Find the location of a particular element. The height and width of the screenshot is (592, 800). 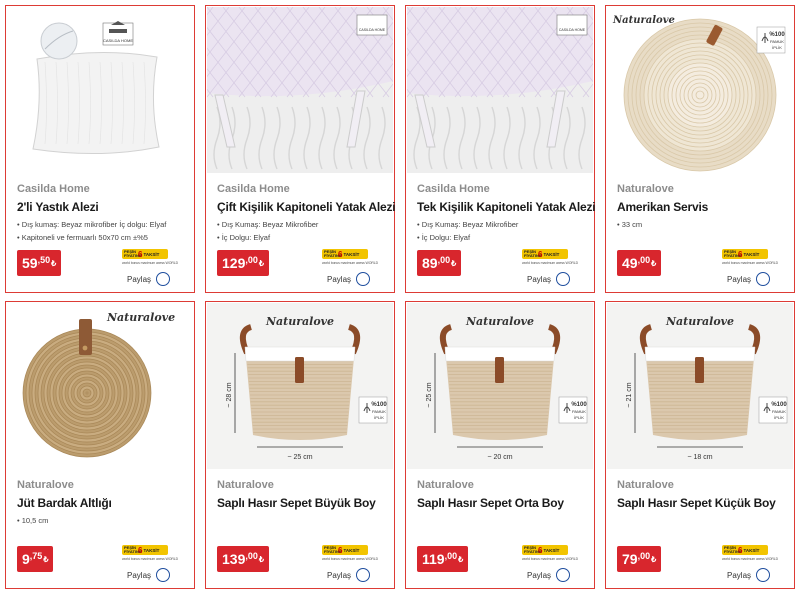

price-badge: 79,00 ₺ is located at coordinates (639, 559).